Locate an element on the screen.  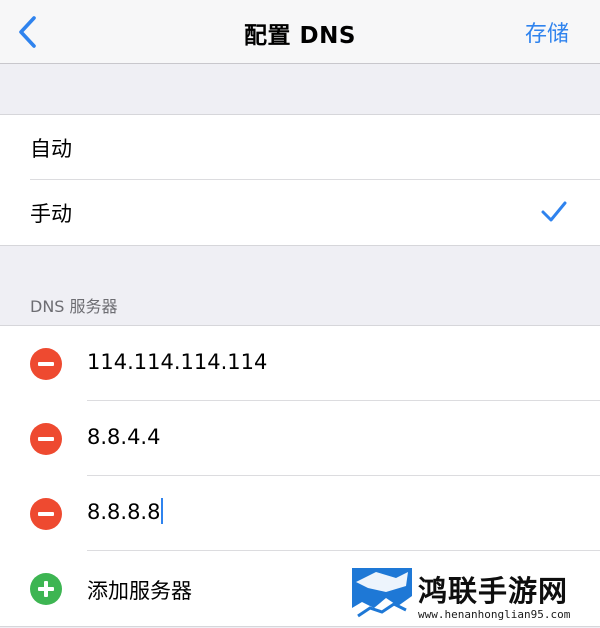
dns-server-row: 8.8.8.8 is located at coordinates (300, 513).